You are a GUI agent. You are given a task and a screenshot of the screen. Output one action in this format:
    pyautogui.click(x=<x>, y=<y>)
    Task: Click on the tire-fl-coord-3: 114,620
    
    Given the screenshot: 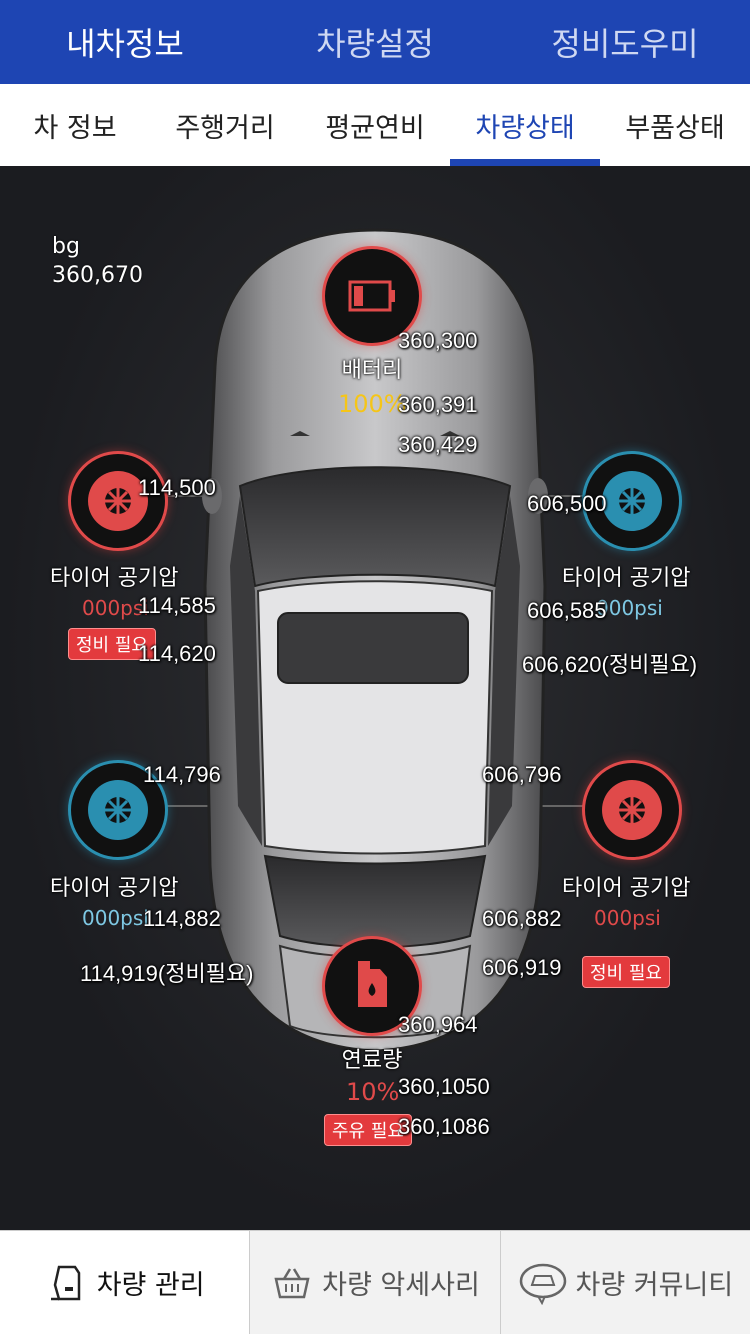 What is the action you would take?
    pyautogui.click(x=177, y=653)
    